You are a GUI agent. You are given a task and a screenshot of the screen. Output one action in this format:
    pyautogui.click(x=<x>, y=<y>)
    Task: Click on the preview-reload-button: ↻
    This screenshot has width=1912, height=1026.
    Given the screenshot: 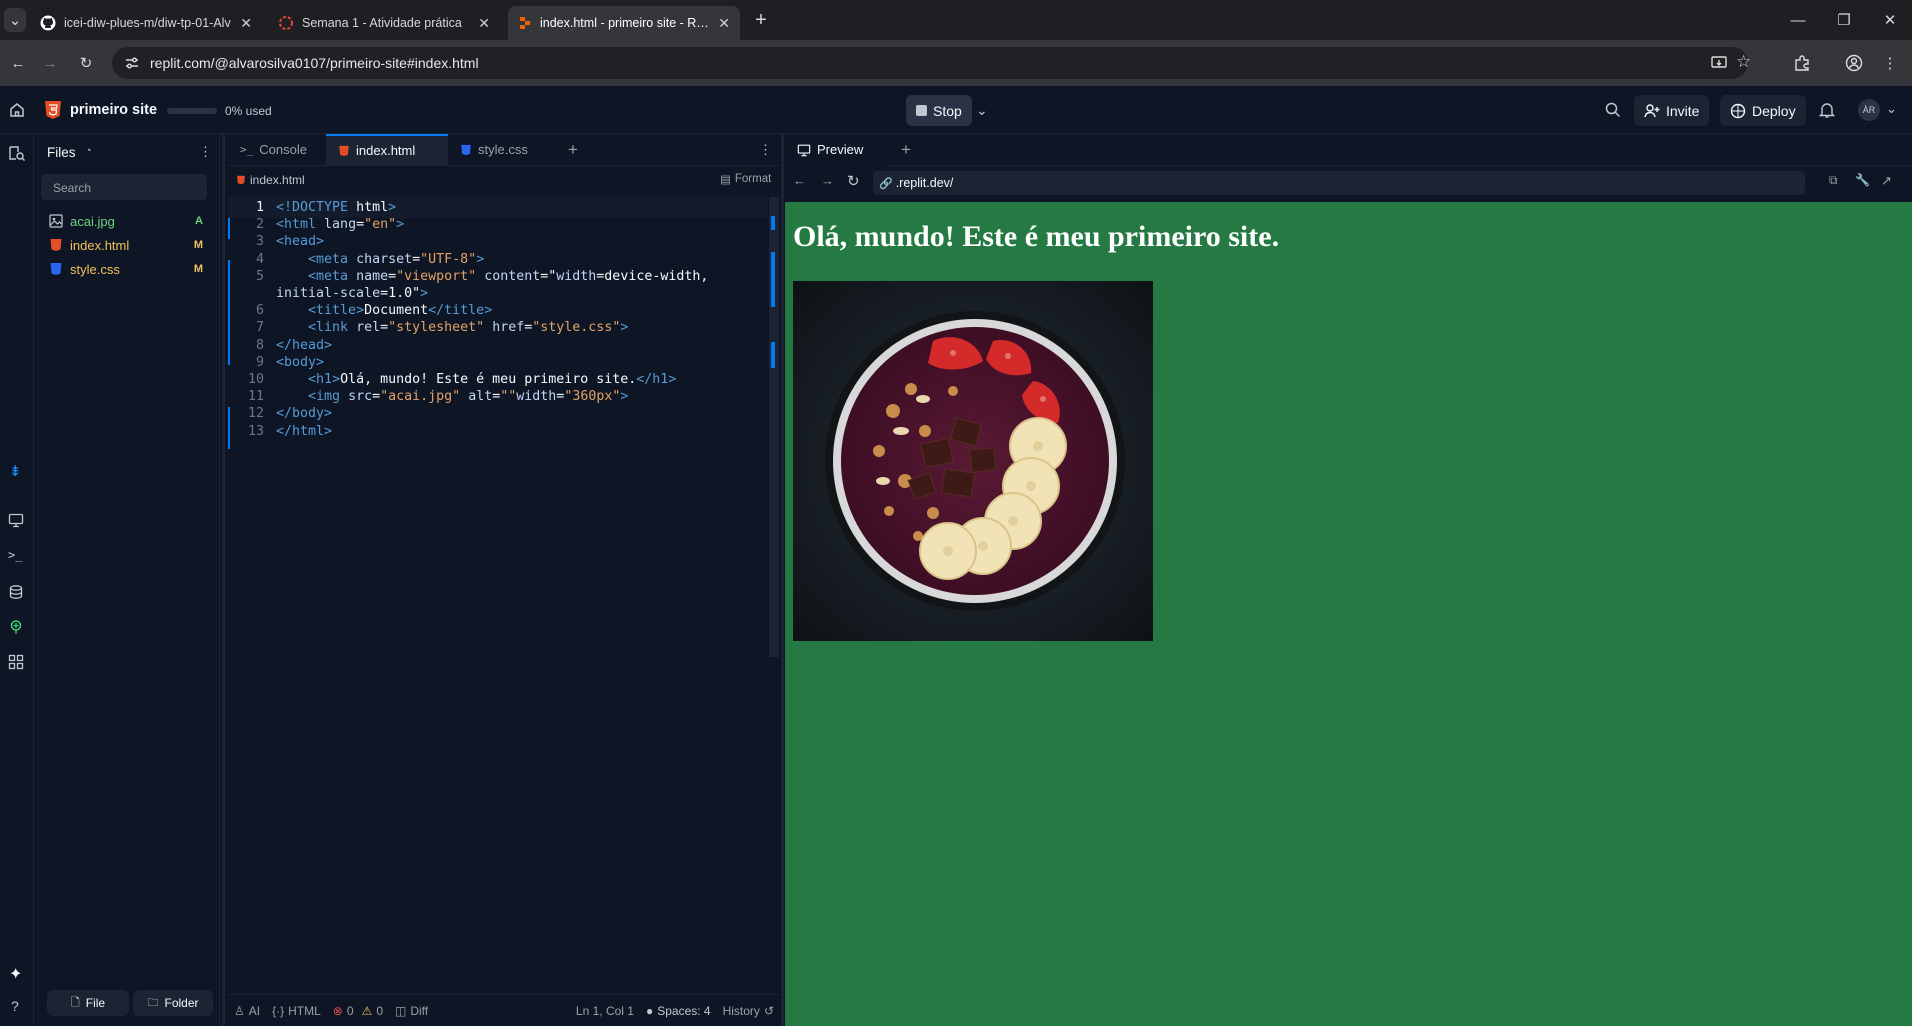 What is the action you would take?
    pyautogui.click(x=853, y=181)
    